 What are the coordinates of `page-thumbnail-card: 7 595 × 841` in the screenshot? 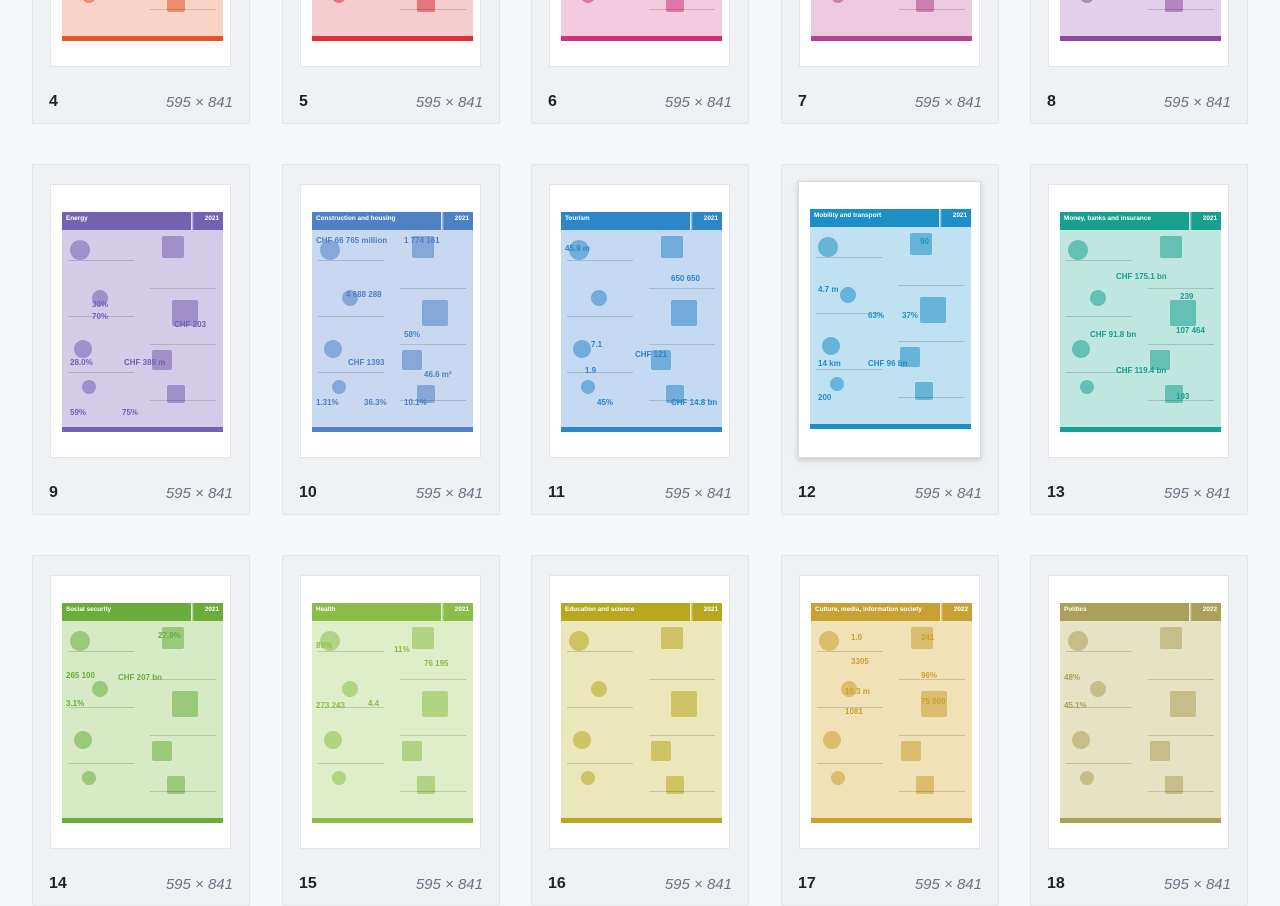 It's located at (890, 62).